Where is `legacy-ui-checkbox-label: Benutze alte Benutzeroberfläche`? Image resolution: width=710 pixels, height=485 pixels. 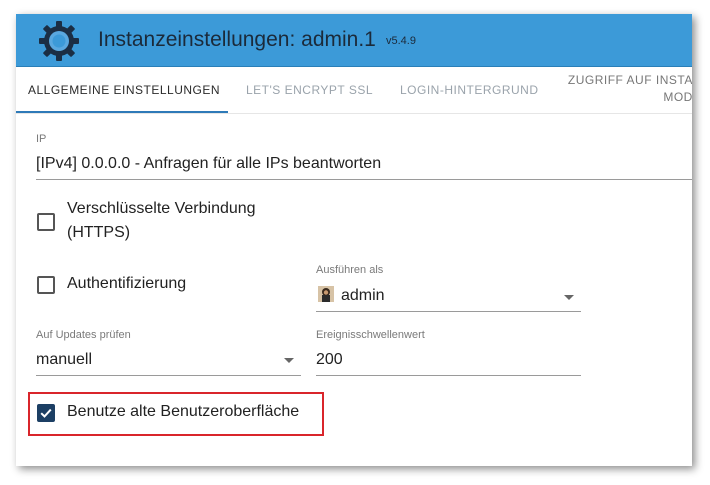 legacy-ui-checkbox-label: Benutze alte Benutzeroberfläche is located at coordinates (183, 411).